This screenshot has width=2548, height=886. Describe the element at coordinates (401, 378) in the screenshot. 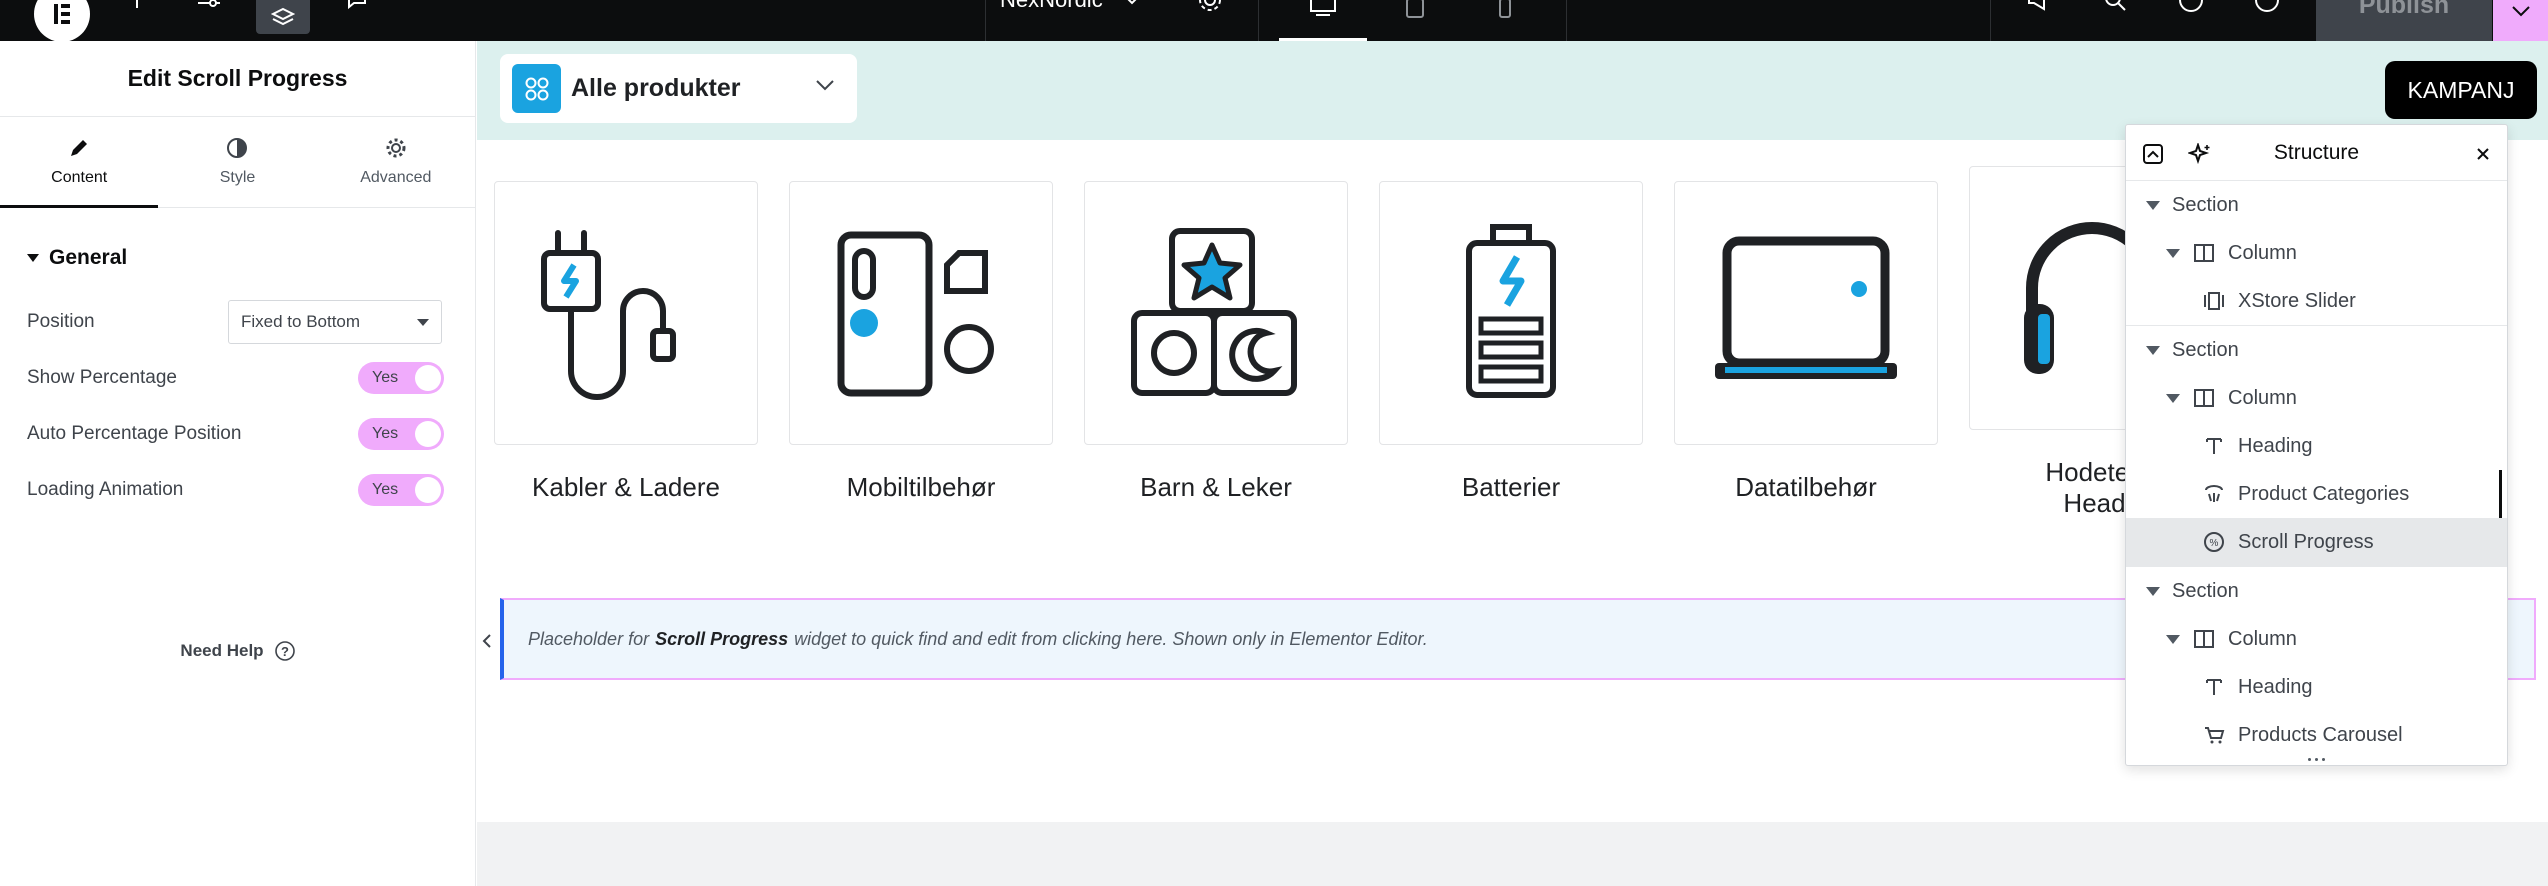

I see `show-percentage-toggle: Yes` at that location.